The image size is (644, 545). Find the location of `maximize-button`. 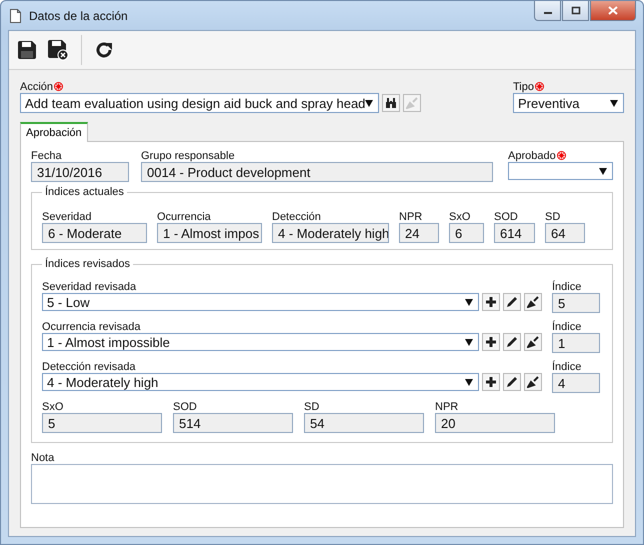

maximize-button is located at coordinates (575, 11).